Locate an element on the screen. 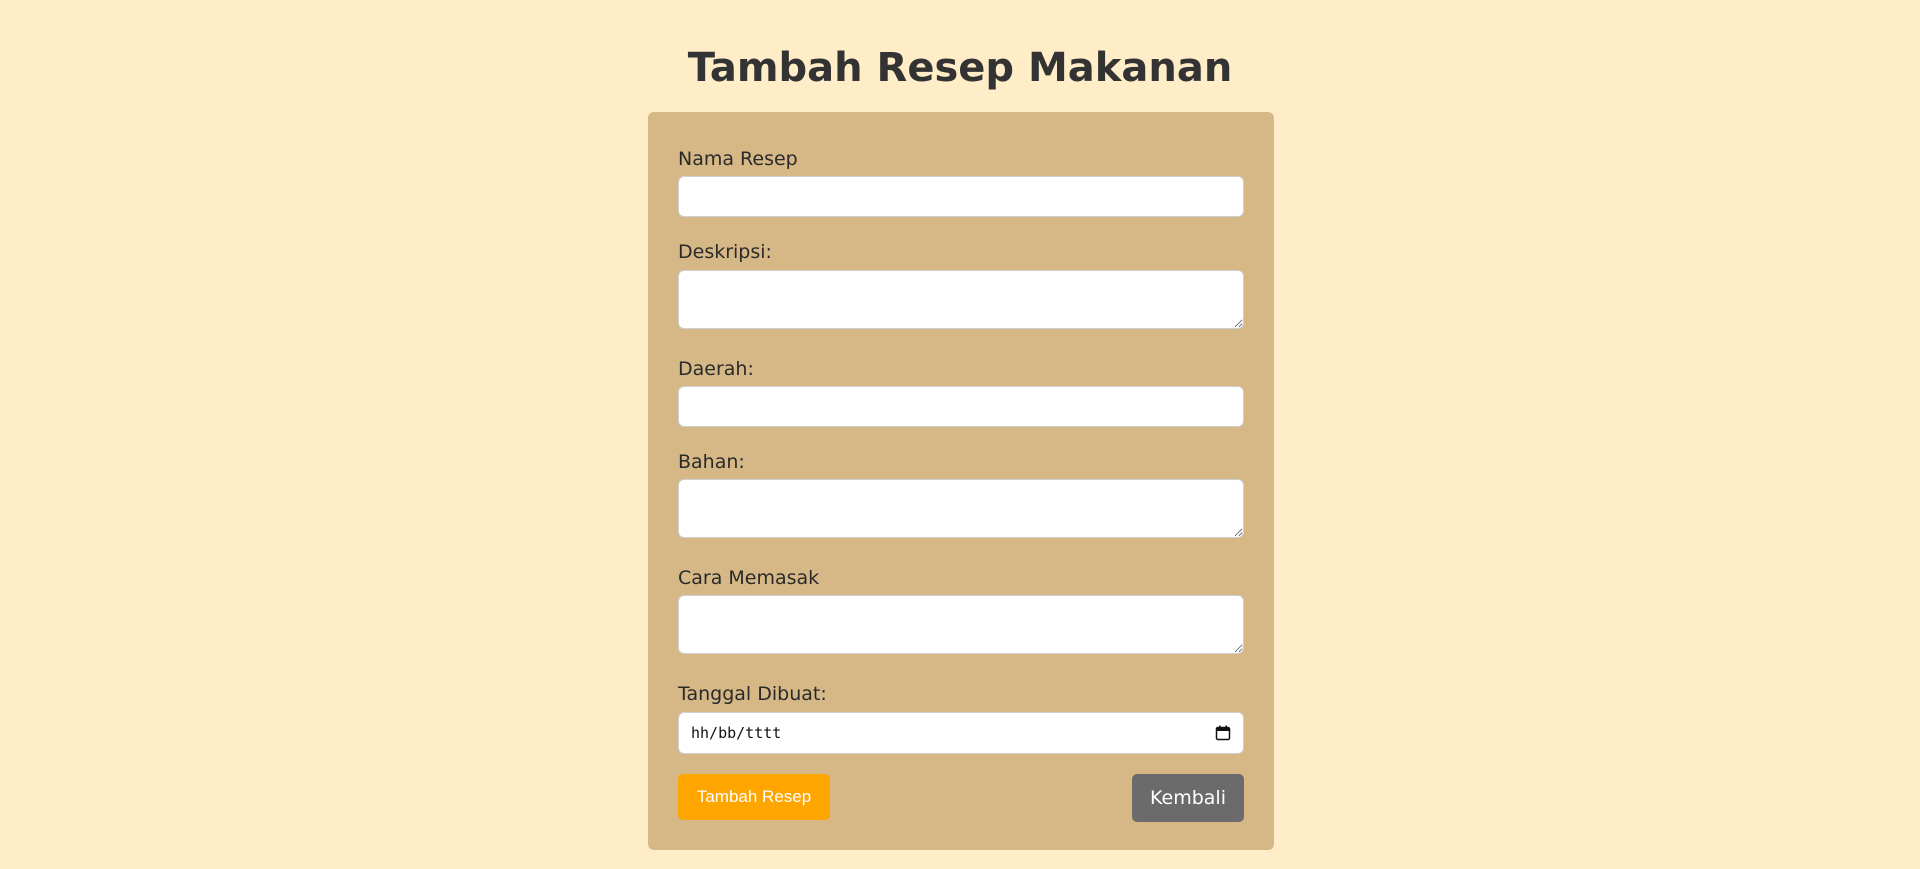  deskripsi-label: Deskripsi: is located at coordinates (725, 252).